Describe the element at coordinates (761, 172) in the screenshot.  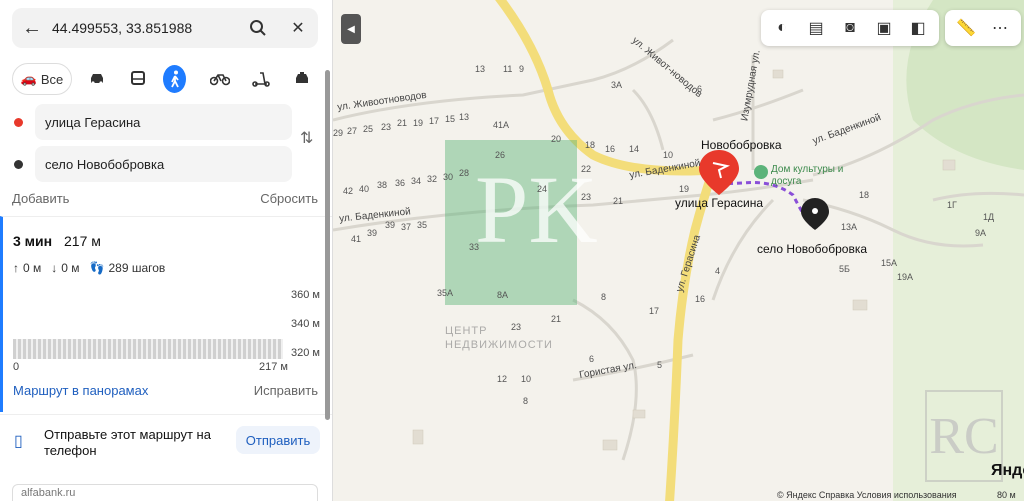
I see `poi-icon` at that location.